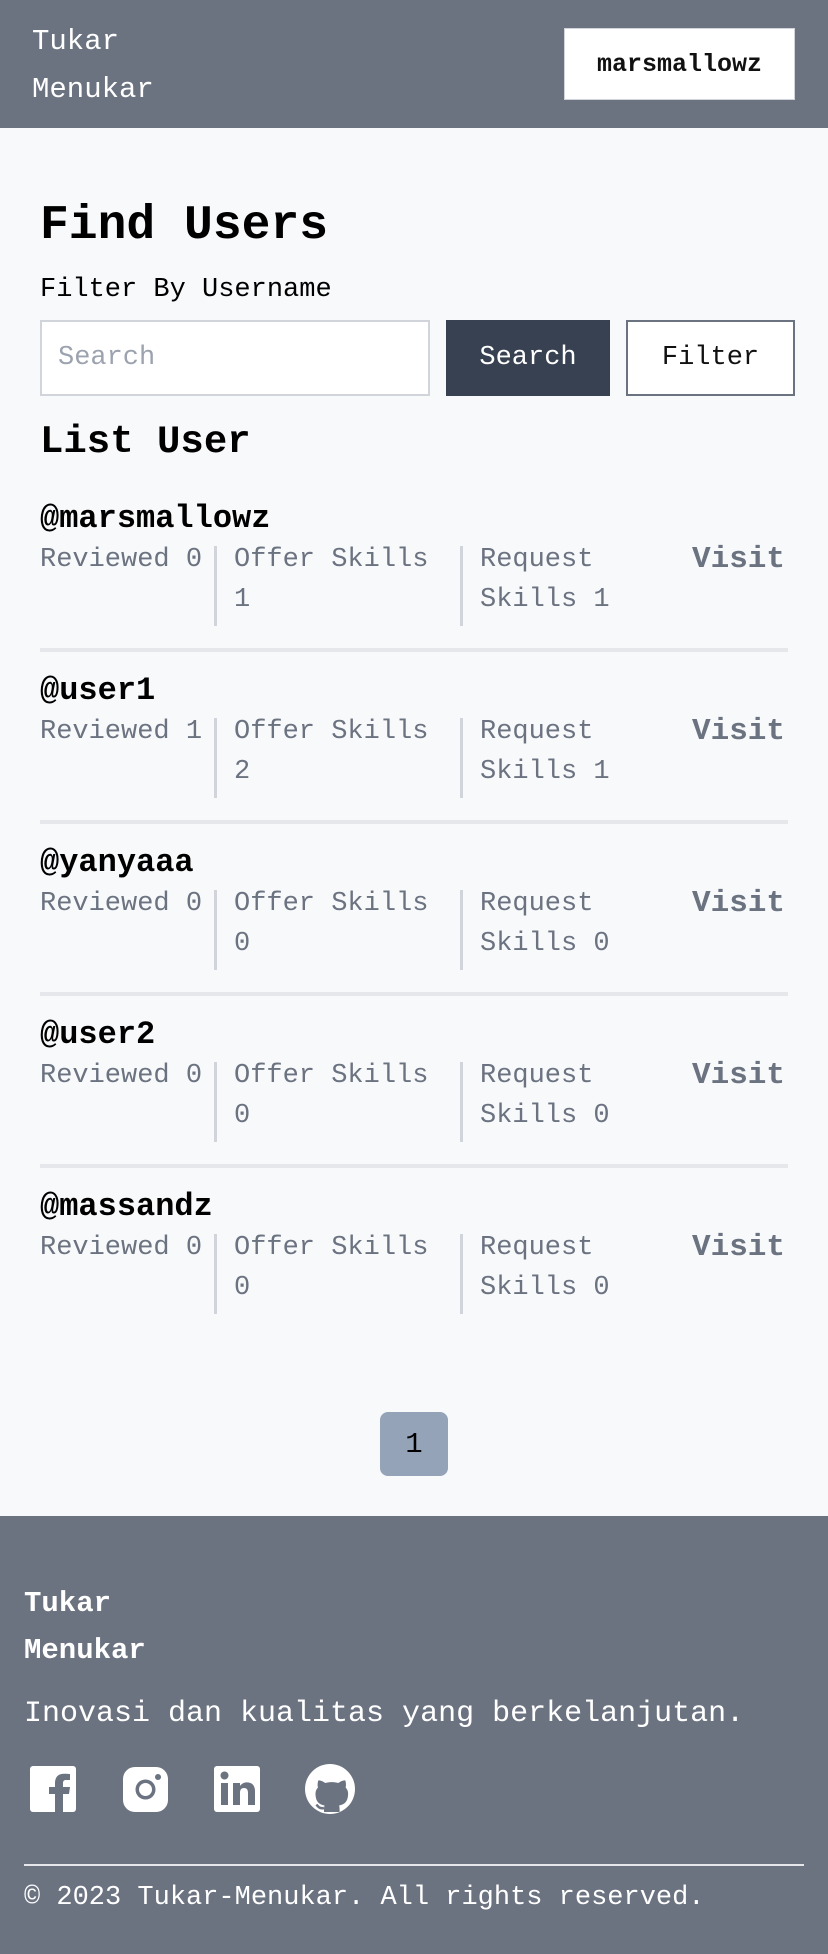  I want to click on brand-logo: Tukar Menukar, so click(107, 66).